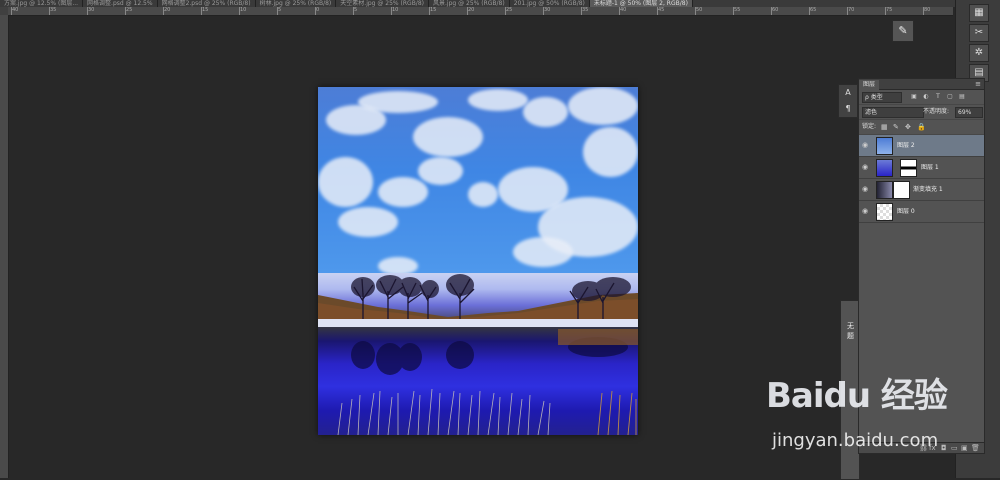 This screenshot has width=1000, height=480. I want to click on layers-panel-header: 图层 ≡, so click(921, 84).